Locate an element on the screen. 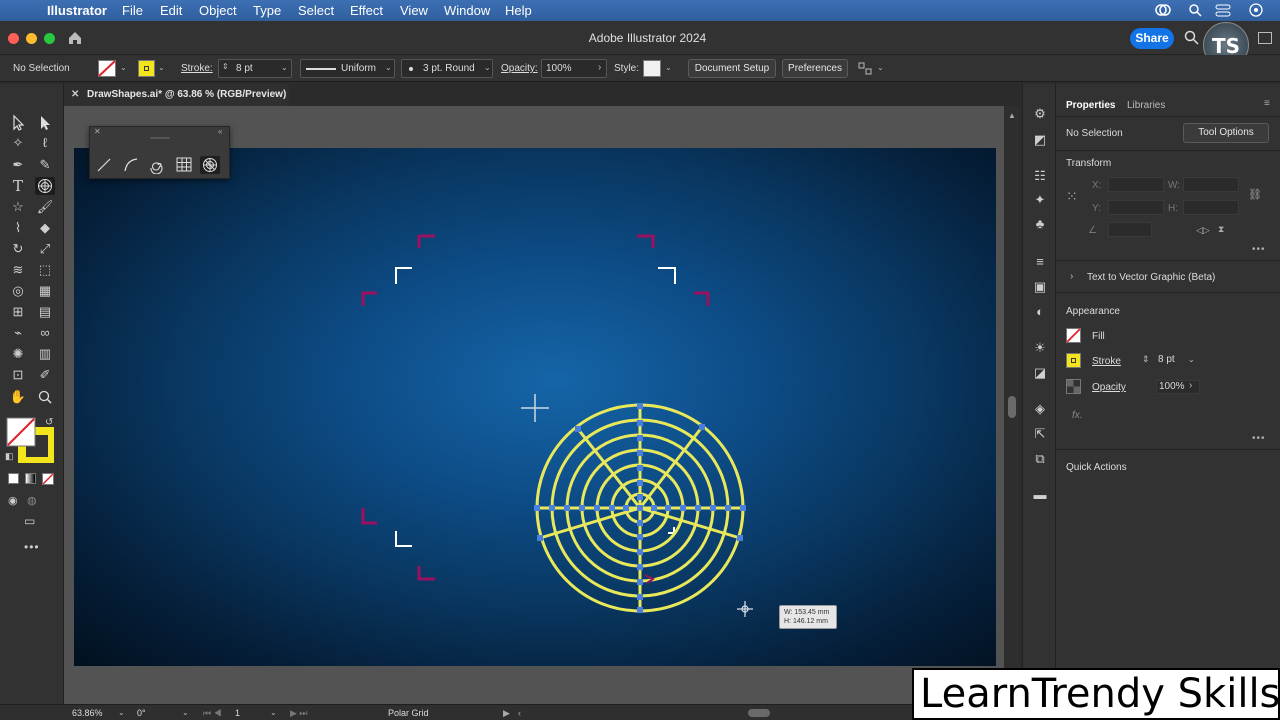 The image size is (1280, 720). zoom-dropdown-icon: ⌄ is located at coordinates (121, 712).